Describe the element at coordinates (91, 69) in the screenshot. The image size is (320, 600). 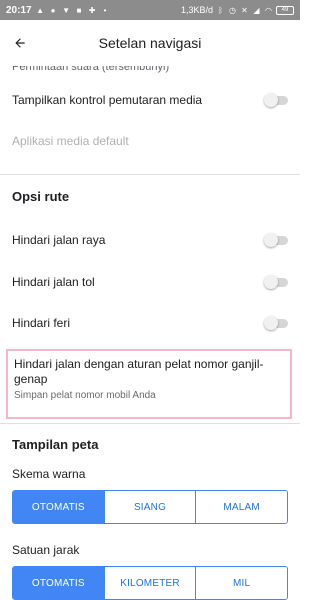
I see `partially-hidden-setting: Permintaan suara (tersembunyi)` at that location.